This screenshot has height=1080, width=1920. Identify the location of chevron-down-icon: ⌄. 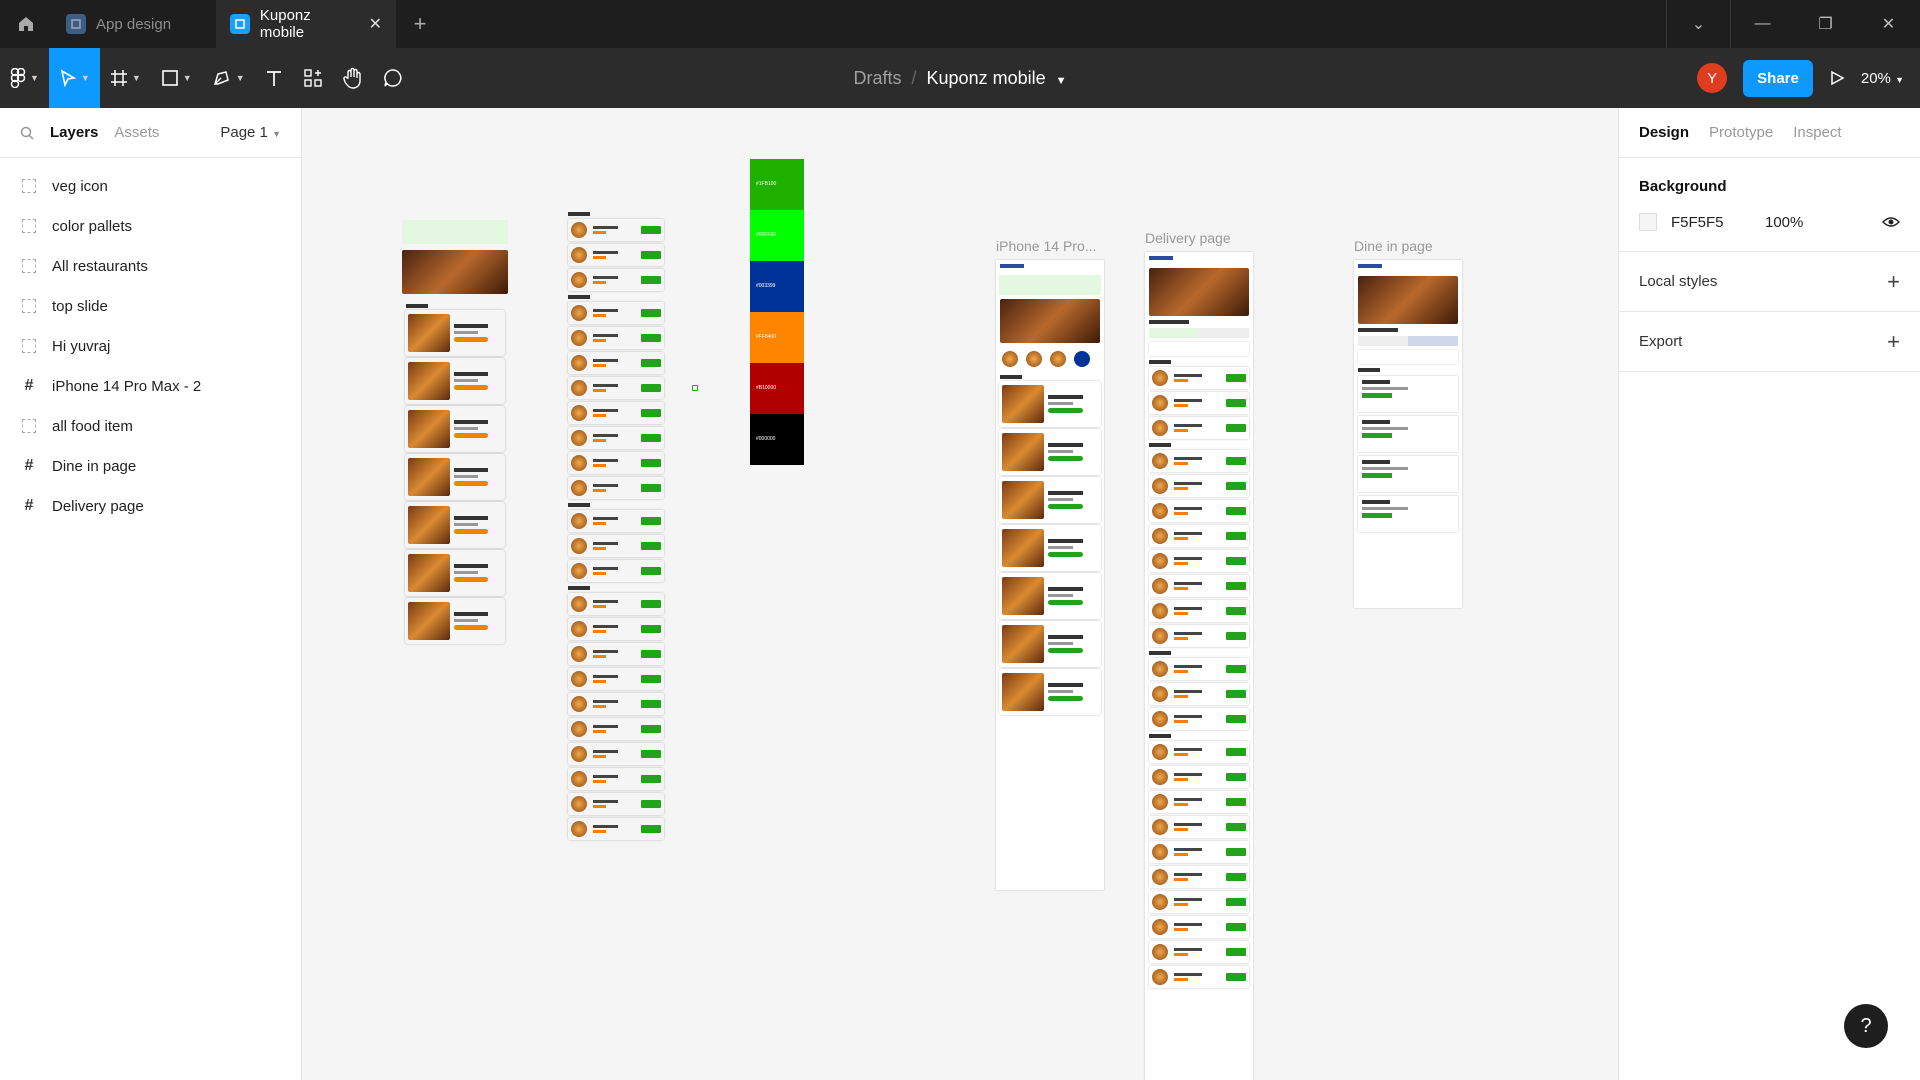
(1698, 24).